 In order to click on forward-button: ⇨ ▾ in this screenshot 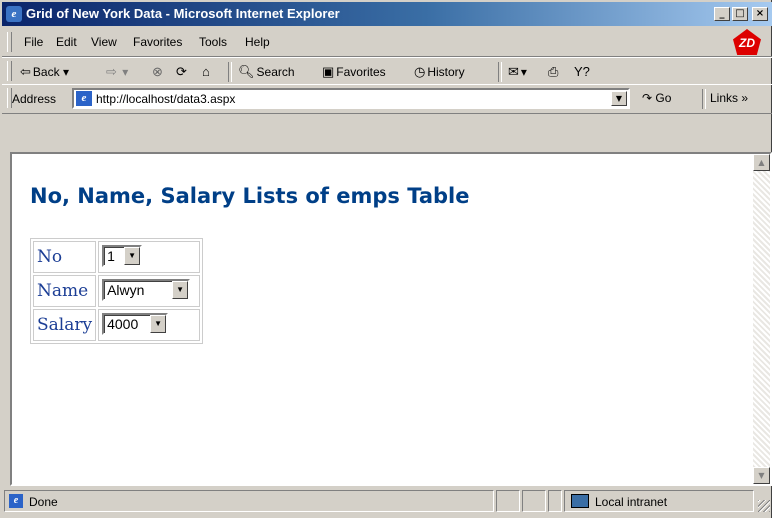, I will do `click(117, 72)`.